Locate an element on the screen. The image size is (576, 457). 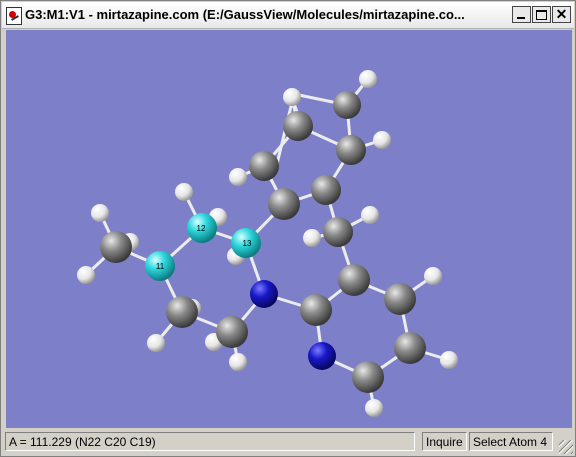
gaussview-app-icon is located at coordinates (14, 16).